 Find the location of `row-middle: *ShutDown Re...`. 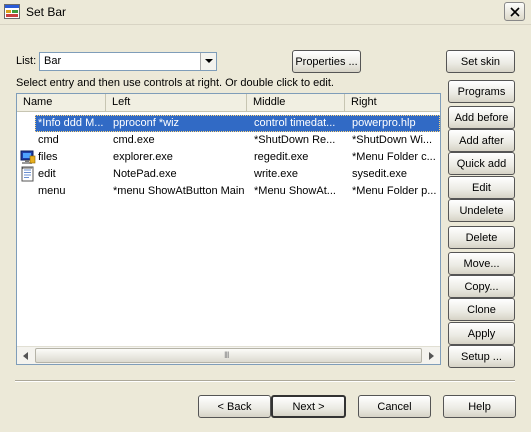

row-middle: *ShutDown Re... is located at coordinates (295, 140).